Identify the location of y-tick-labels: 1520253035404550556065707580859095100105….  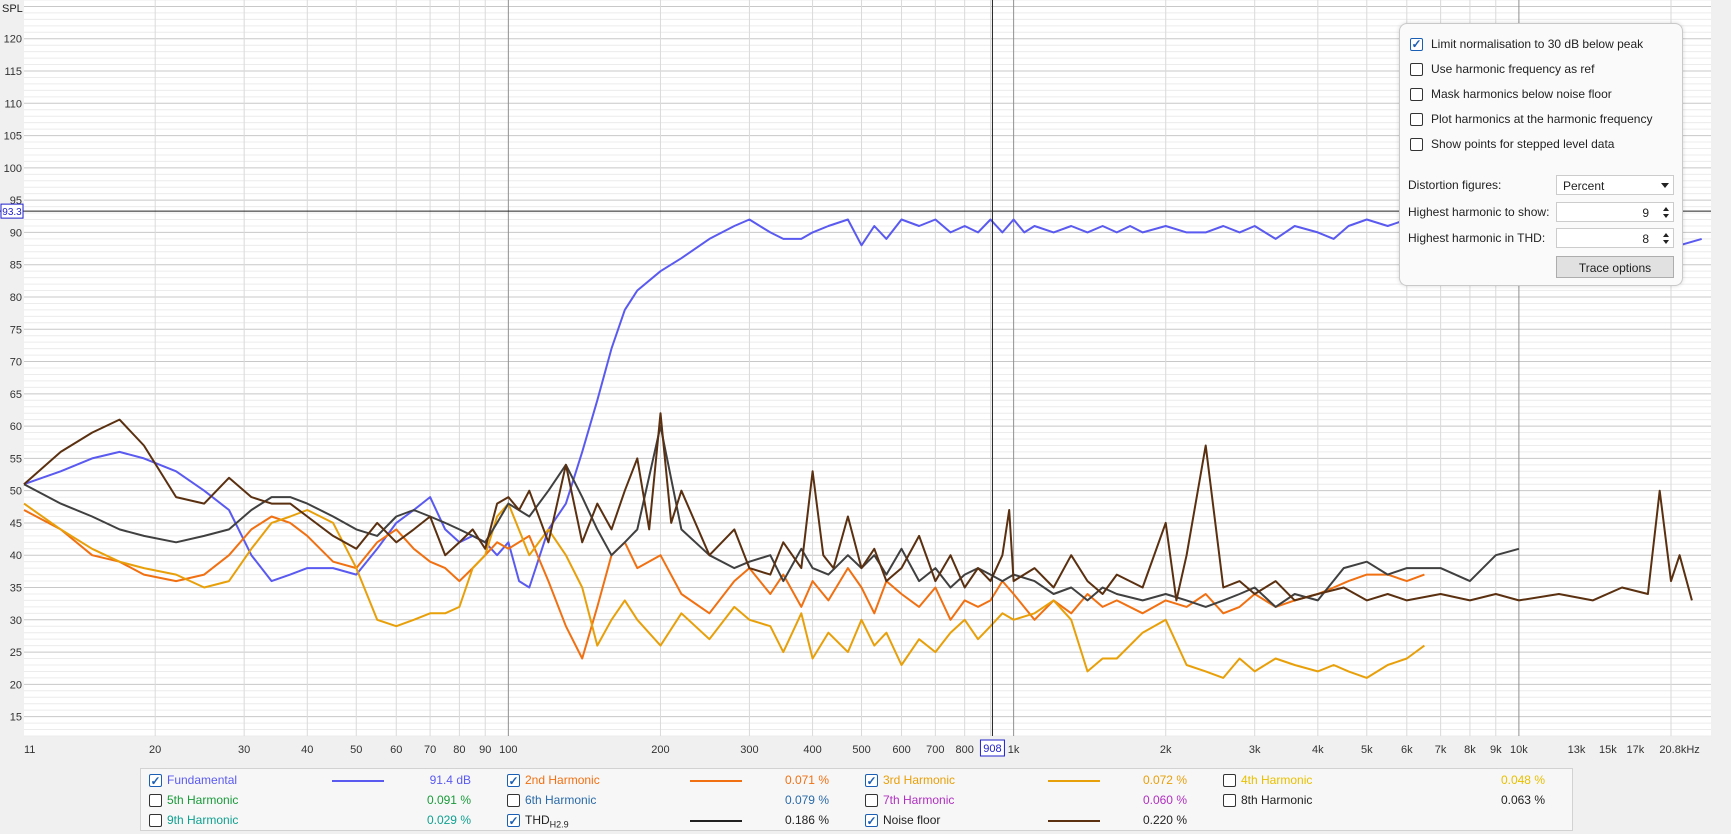
(13, 379).